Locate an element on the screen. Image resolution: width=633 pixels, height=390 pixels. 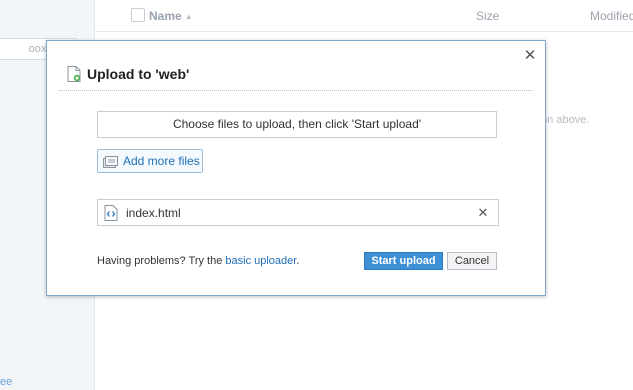
cancel-button: Cancel is located at coordinates (472, 261).